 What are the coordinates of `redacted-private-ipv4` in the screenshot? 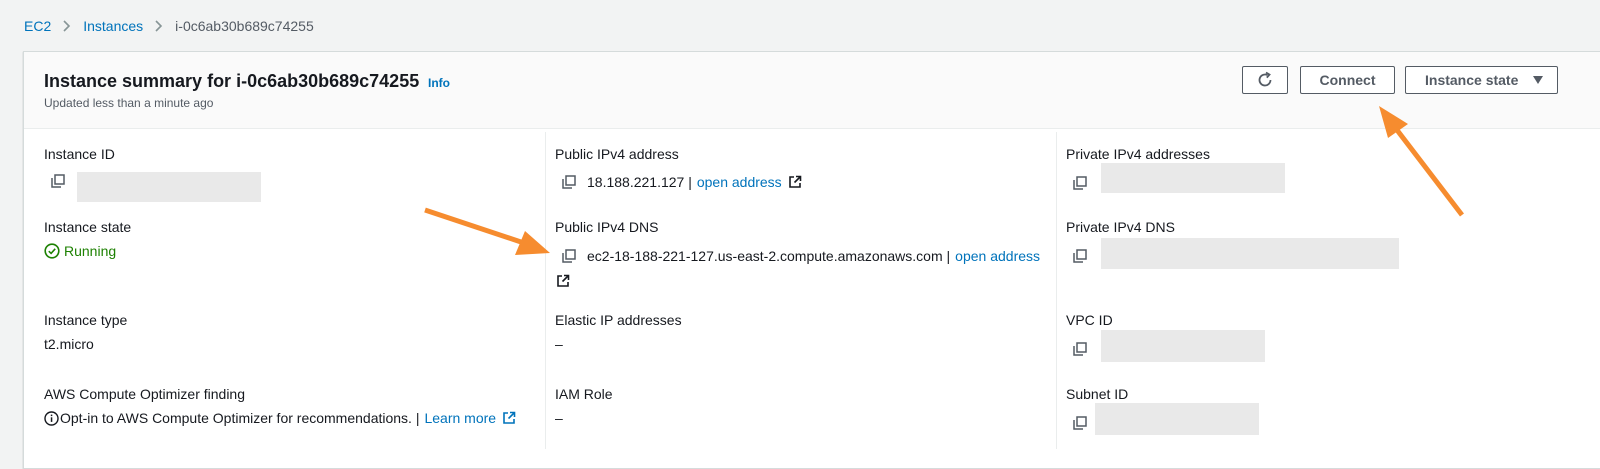 It's located at (1193, 178).